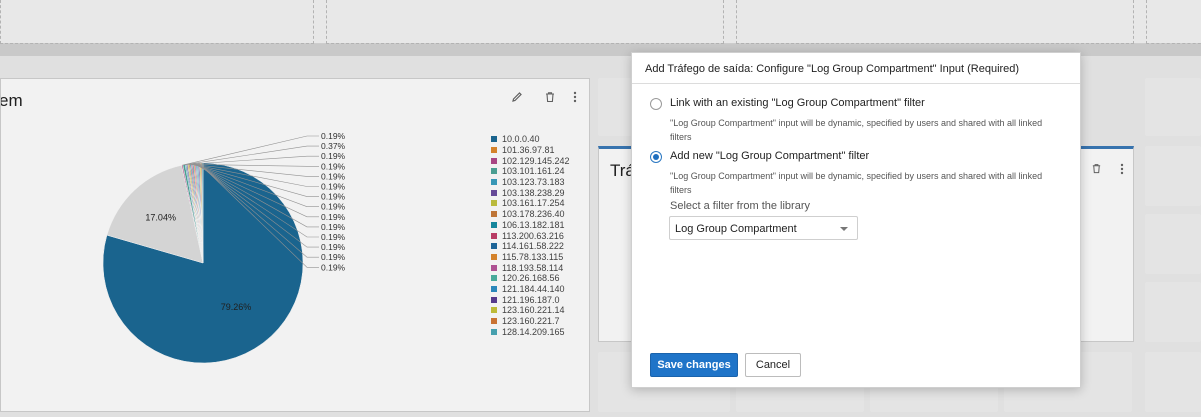 The height and width of the screenshot is (417, 1201). I want to click on save-changes-button: Save changes, so click(694, 365).